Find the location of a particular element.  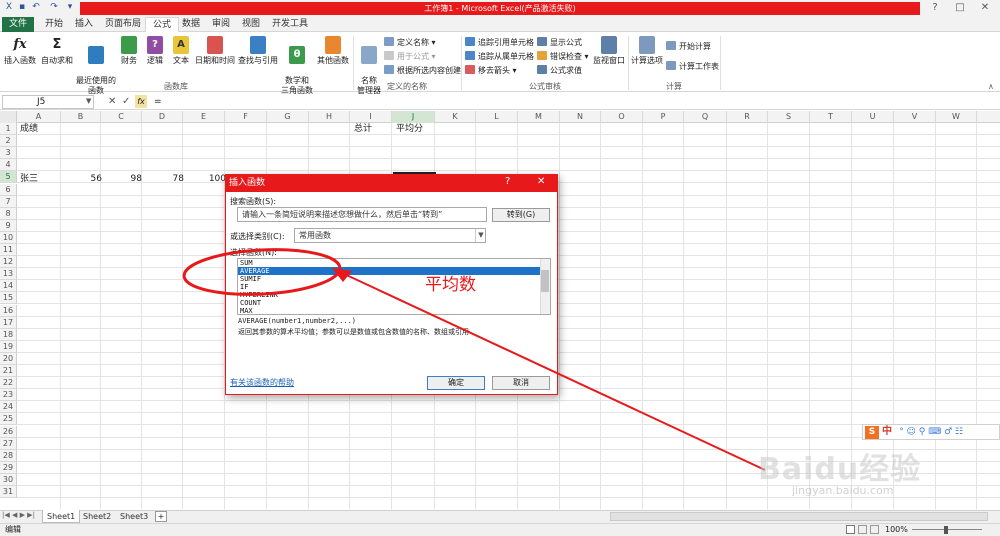

annotation-label: 平均数 is located at coordinates (450, 285).